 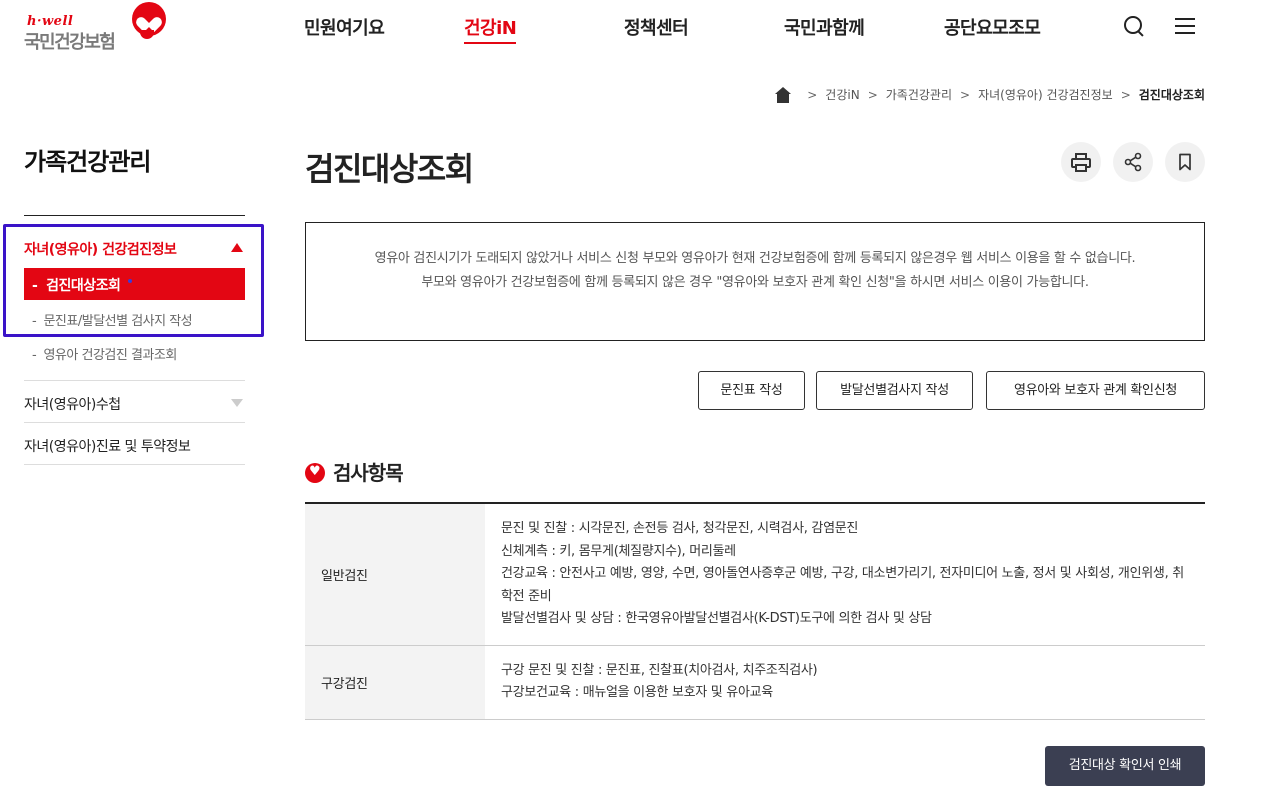 I want to click on share-icon, so click(x=1133, y=162).